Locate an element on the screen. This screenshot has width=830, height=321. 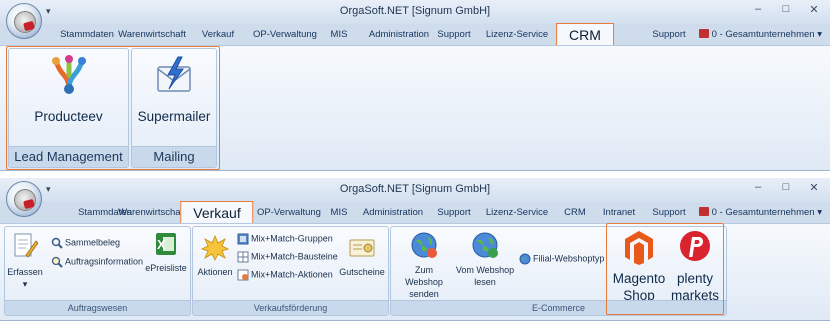
plentymarkets-icon is located at coordinates (695, 246).